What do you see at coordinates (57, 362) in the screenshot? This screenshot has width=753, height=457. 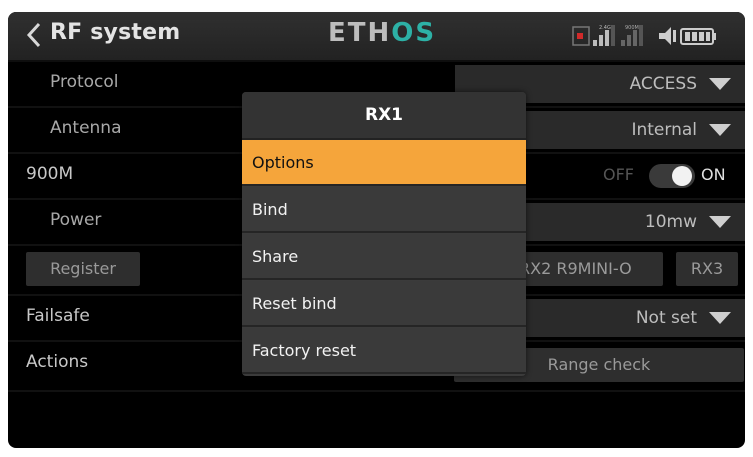 I see `actions-label: Actions` at bounding box center [57, 362].